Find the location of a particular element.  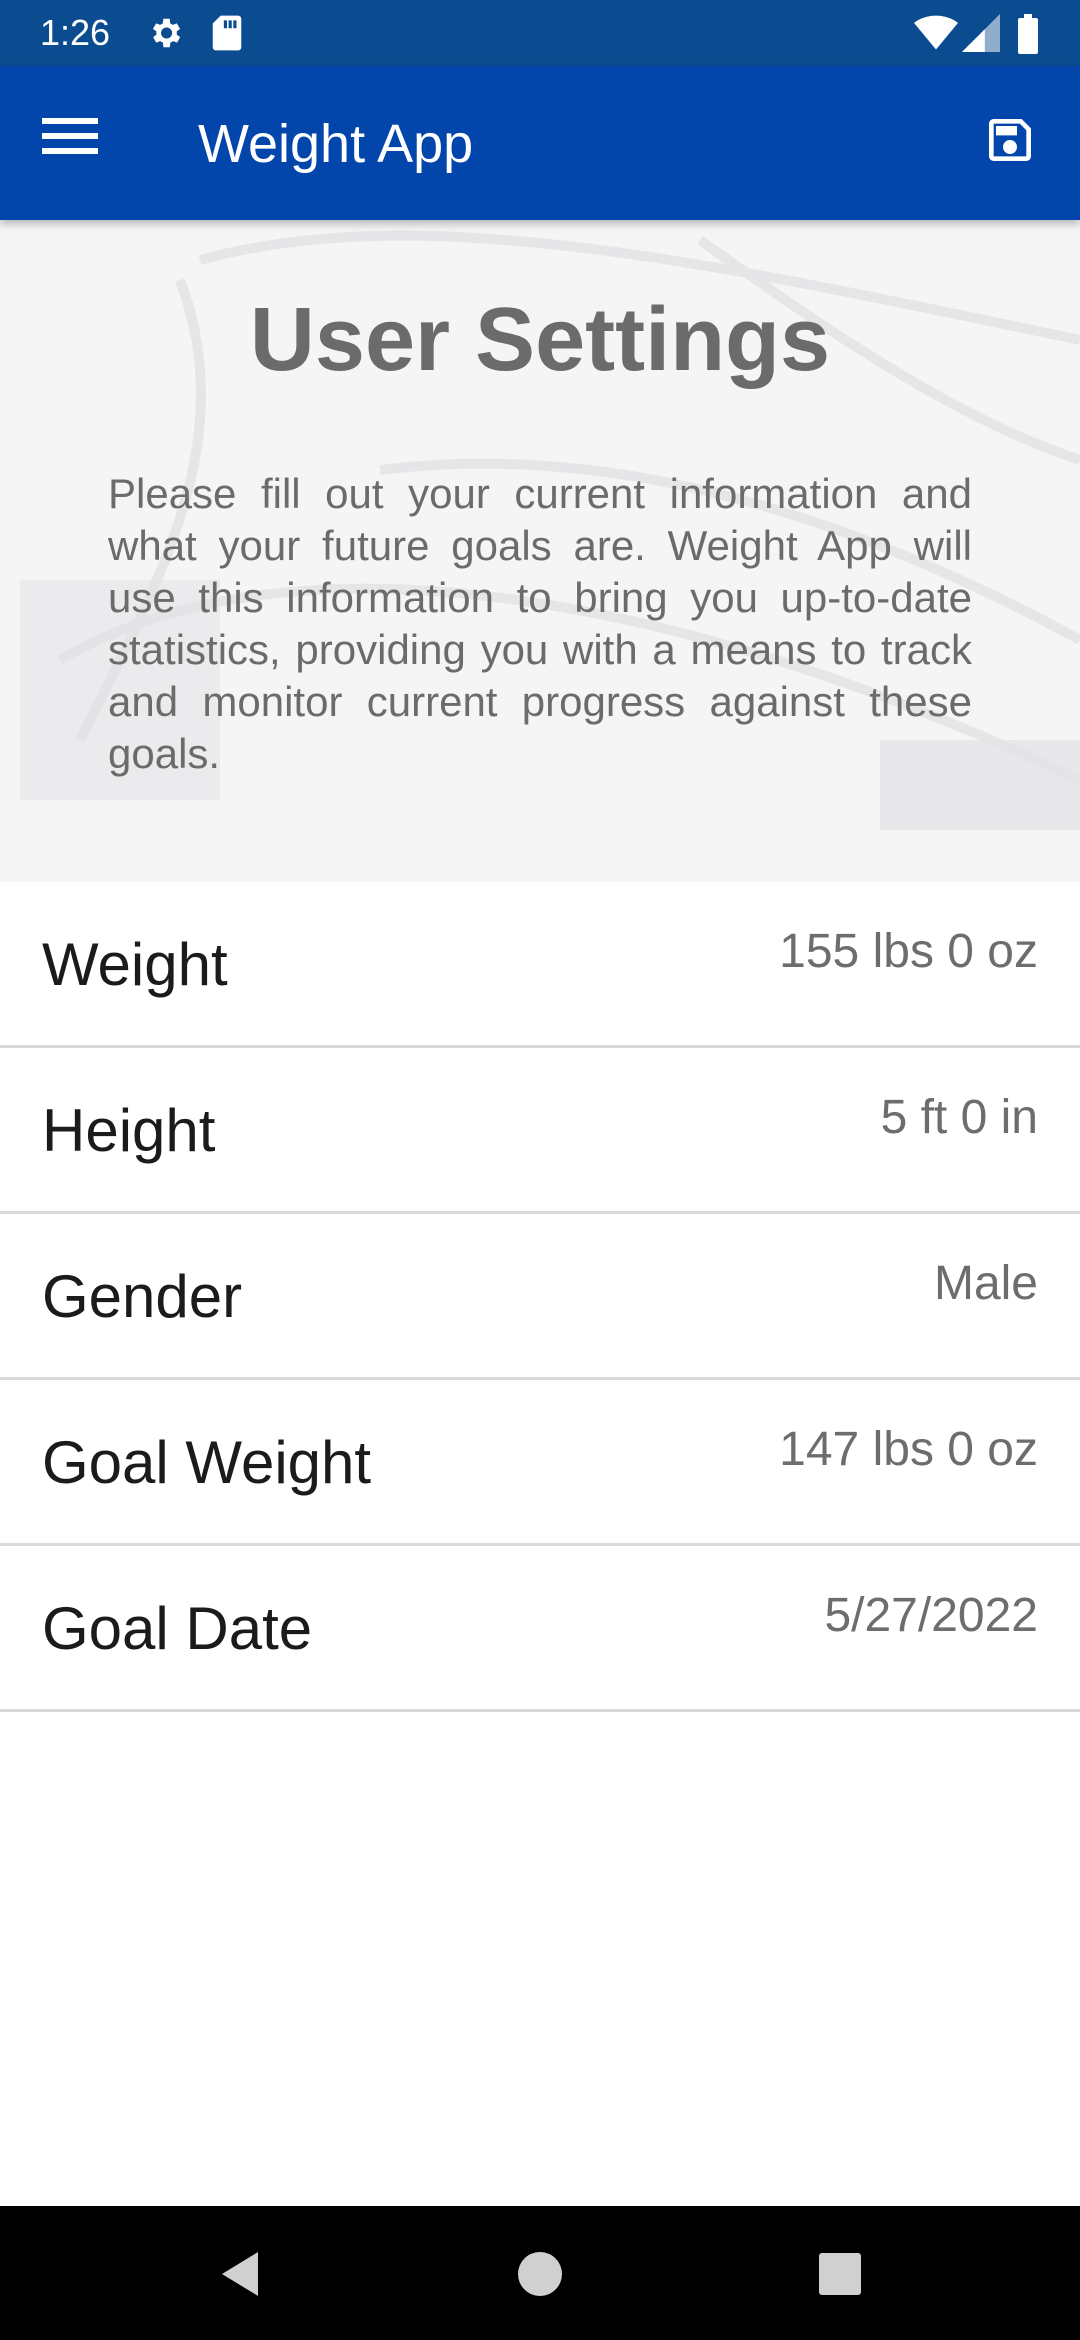

setting-value: 5/27/2022 is located at coordinates (931, 1615).